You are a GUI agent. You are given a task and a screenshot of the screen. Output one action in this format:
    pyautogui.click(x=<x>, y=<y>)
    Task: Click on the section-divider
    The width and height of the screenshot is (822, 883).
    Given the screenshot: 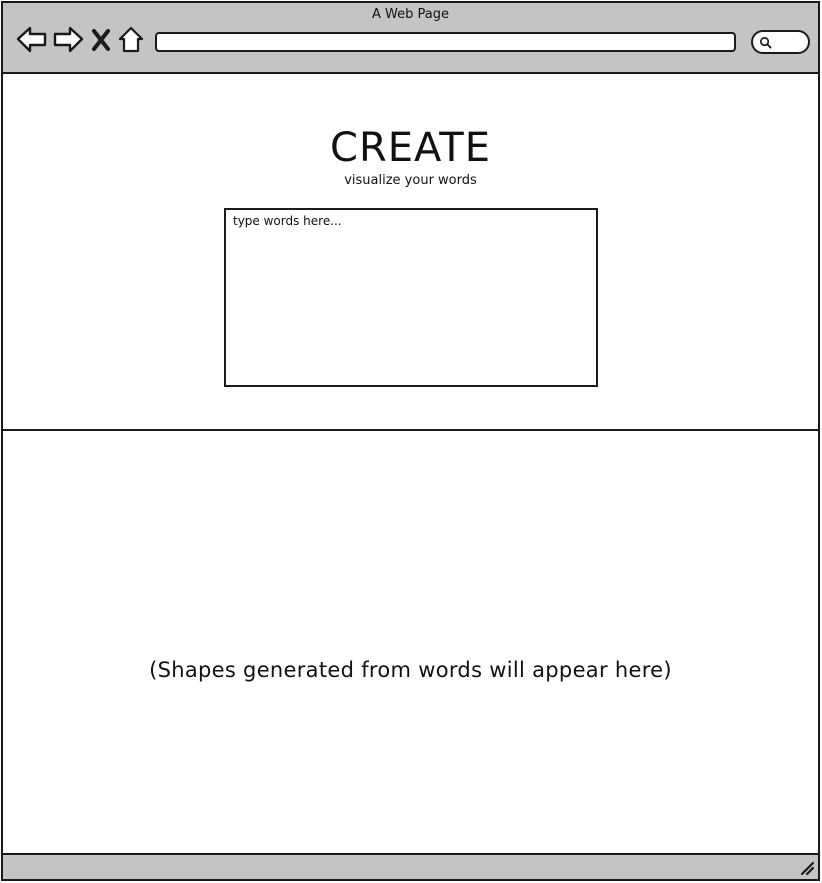 What is the action you would take?
    pyautogui.click(x=410, y=430)
    